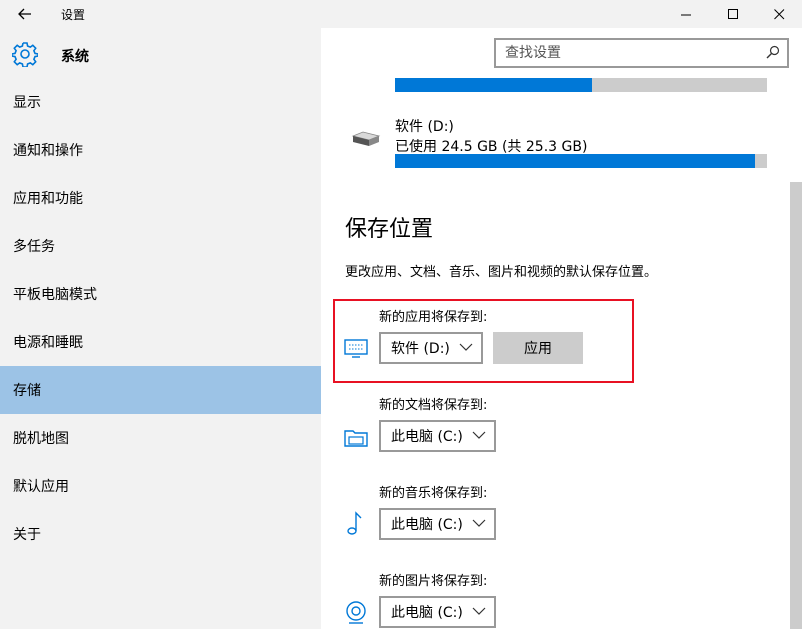 This screenshot has width=802, height=629. I want to click on section-title: 保存位置, so click(389, 229).